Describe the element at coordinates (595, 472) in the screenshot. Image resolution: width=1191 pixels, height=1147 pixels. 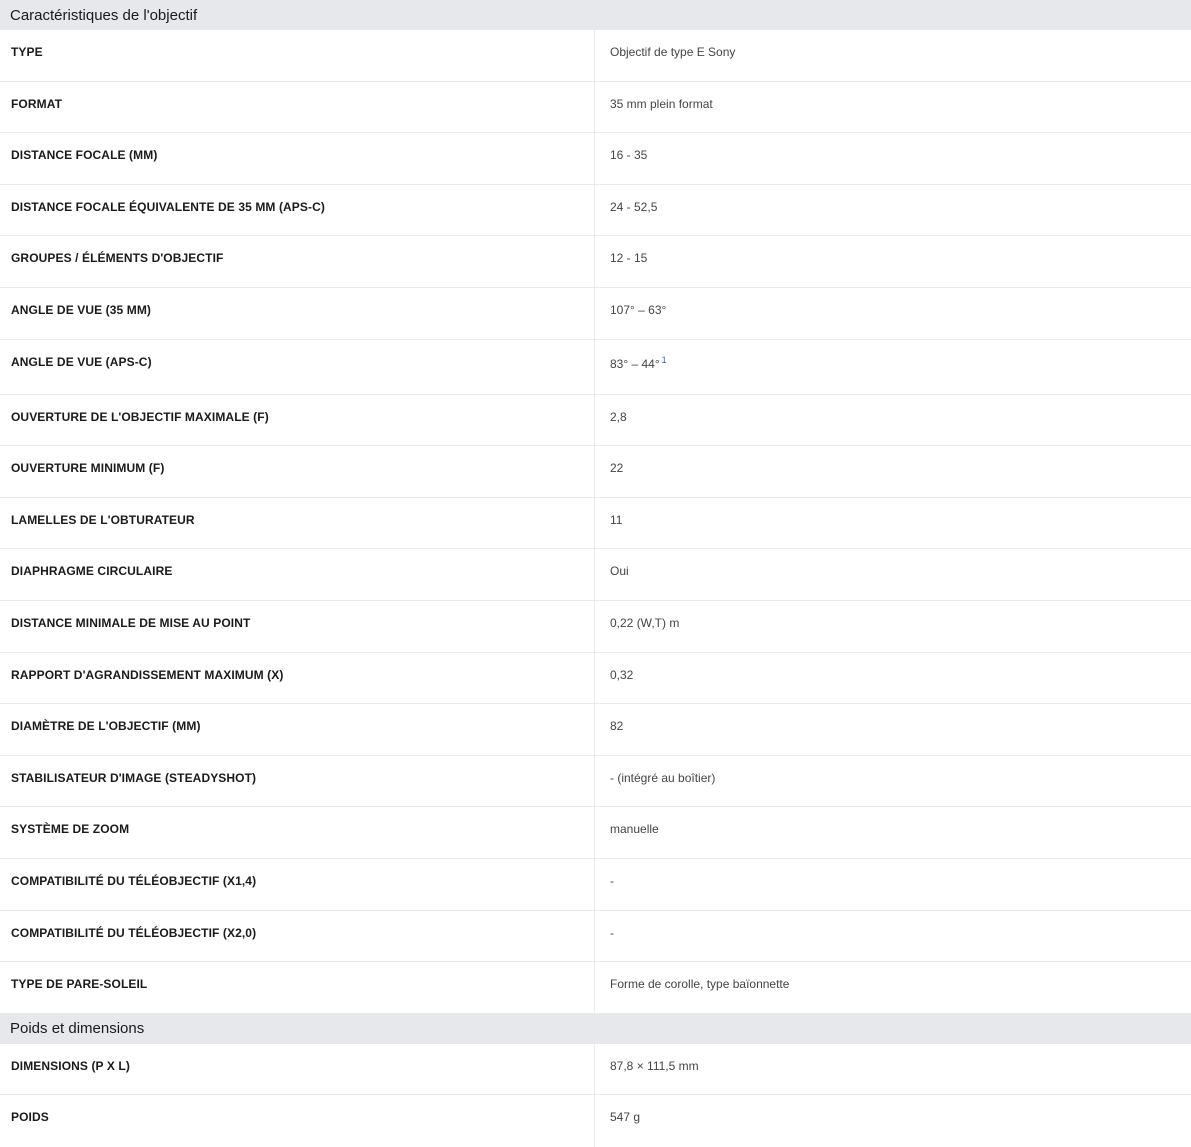
I see `spec-row-min-aperture: OUVERTURE MINIMUM (F) 22` at that location.